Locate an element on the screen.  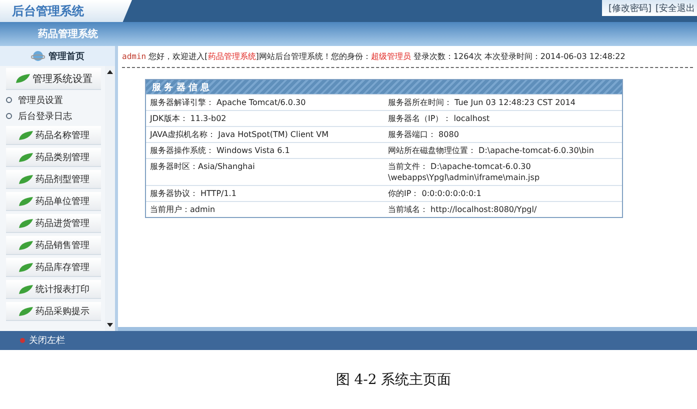
menu-item: 药品库存管理 is located at coordinates (53, 267).